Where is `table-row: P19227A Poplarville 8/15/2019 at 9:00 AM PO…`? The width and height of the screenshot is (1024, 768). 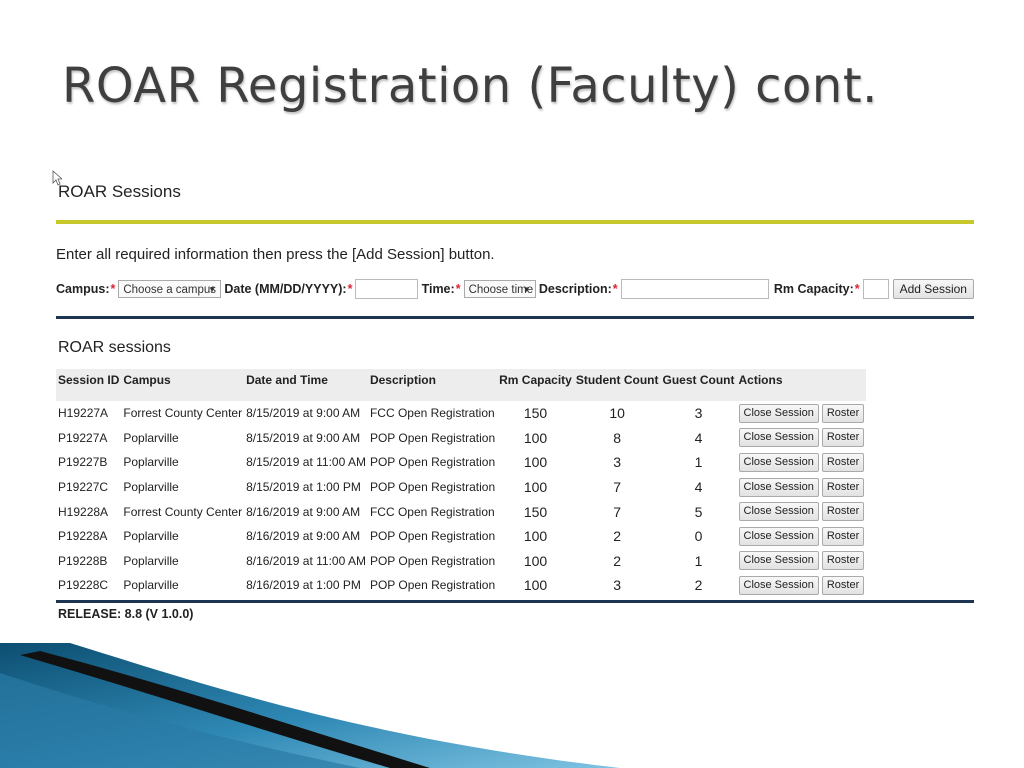
table-row: P19227A Poplarville 8/15/2019 at 9:00 AM PO… is located at coordinates (461, 438).